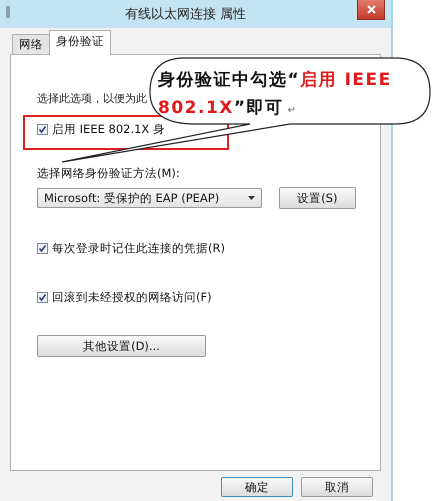 The width and height of the screenshot is (433, 501). What do you see at coordinates (275, 94) in the screenshot?
I see `callout-text: 身份验证中勾选“启用 IEEE 802.1X”即可 ↵` at bounding box center [275, 94].